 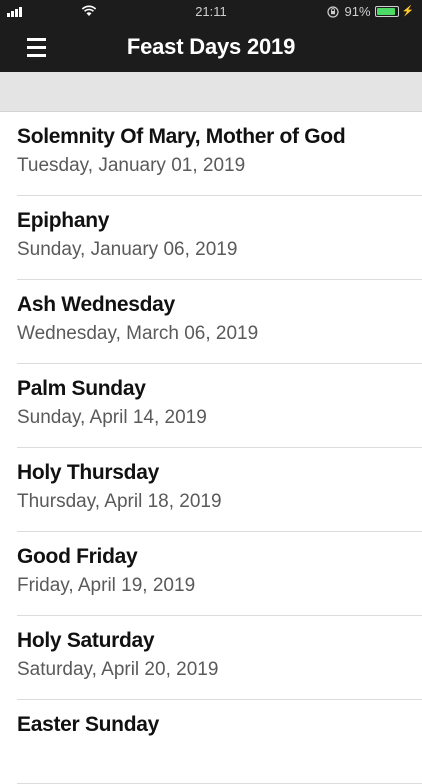 I want to click on feast-list-item: Epiphany Sunday, January 06, 2019, so click(x=211, y=238).